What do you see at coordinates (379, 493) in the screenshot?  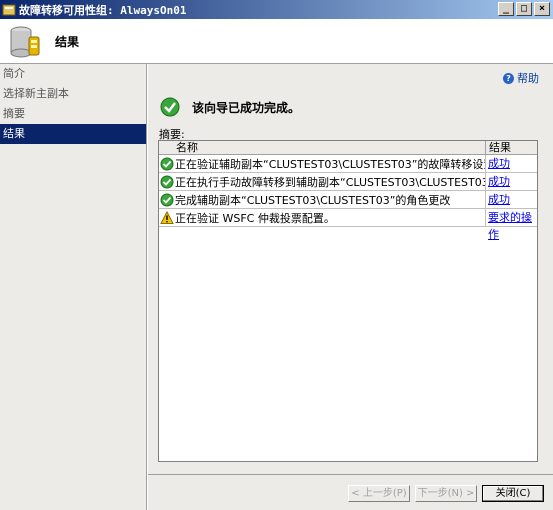 I see `previous-button: < 上一步(P)` at bounding box center [379, 493].